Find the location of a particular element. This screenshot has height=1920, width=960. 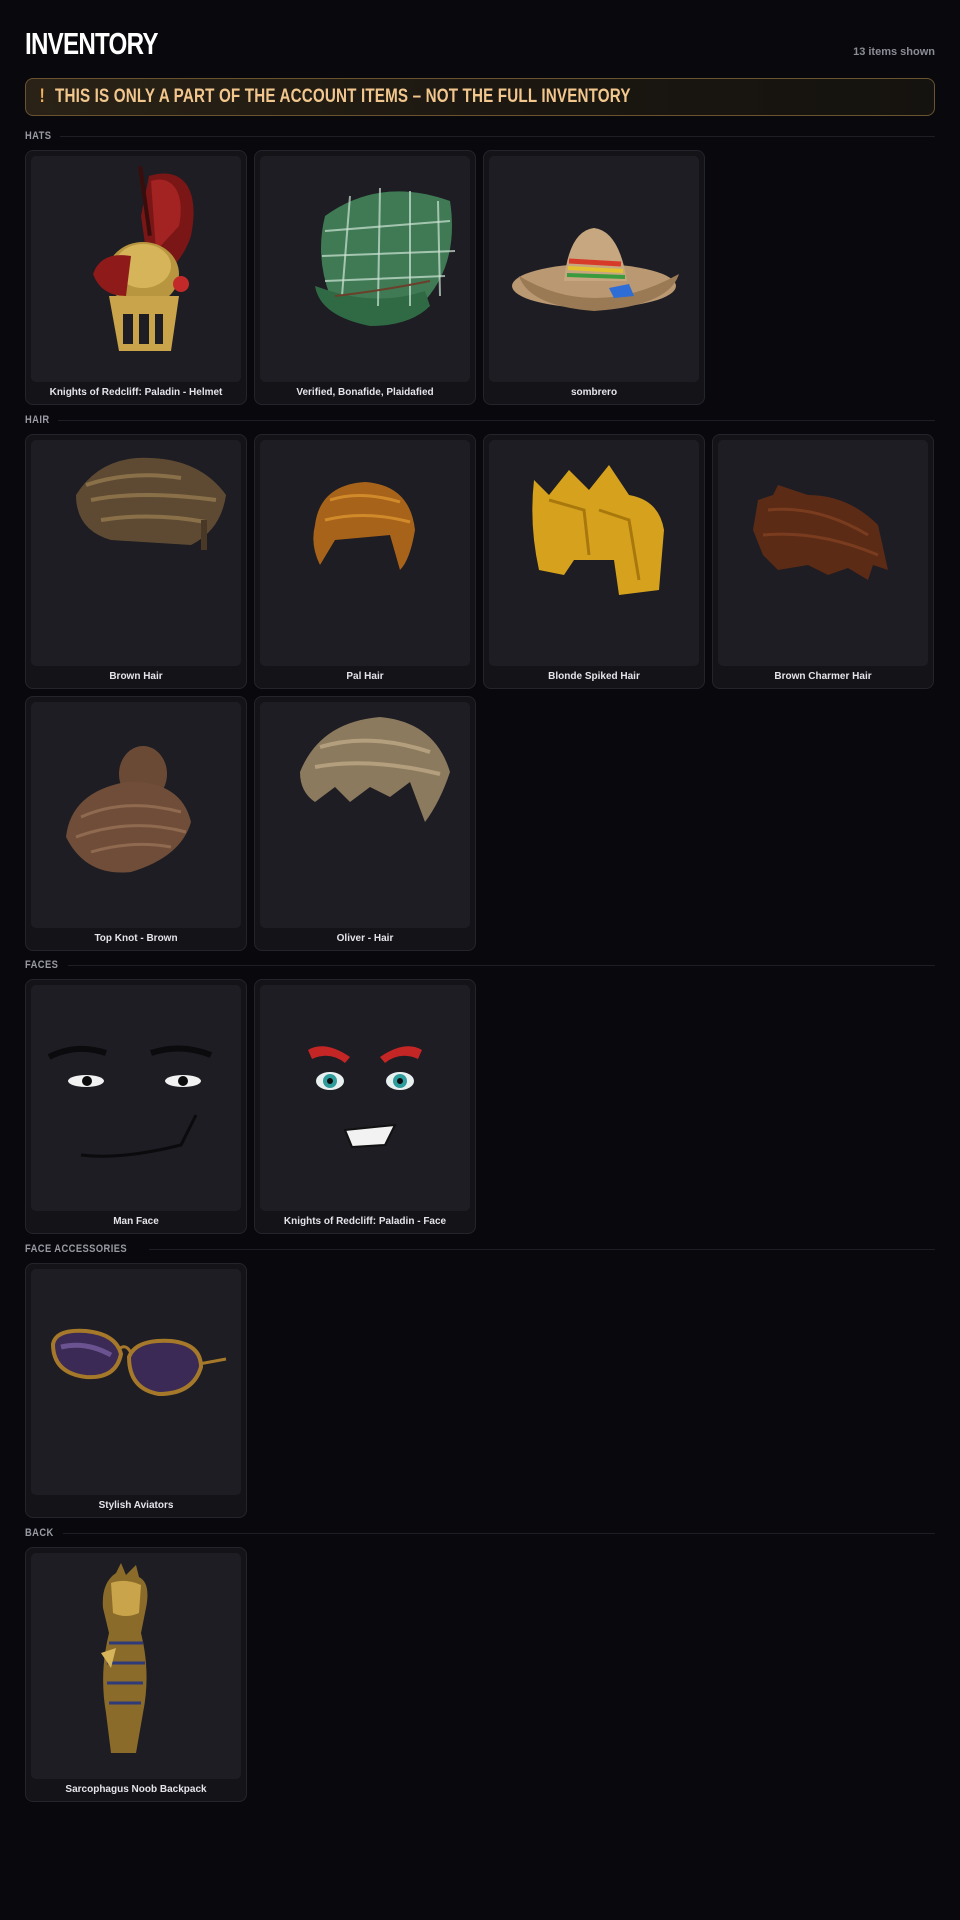

section-header-face-accessories: FACE ACCESSORIES is located at coordinates (480, 1249).